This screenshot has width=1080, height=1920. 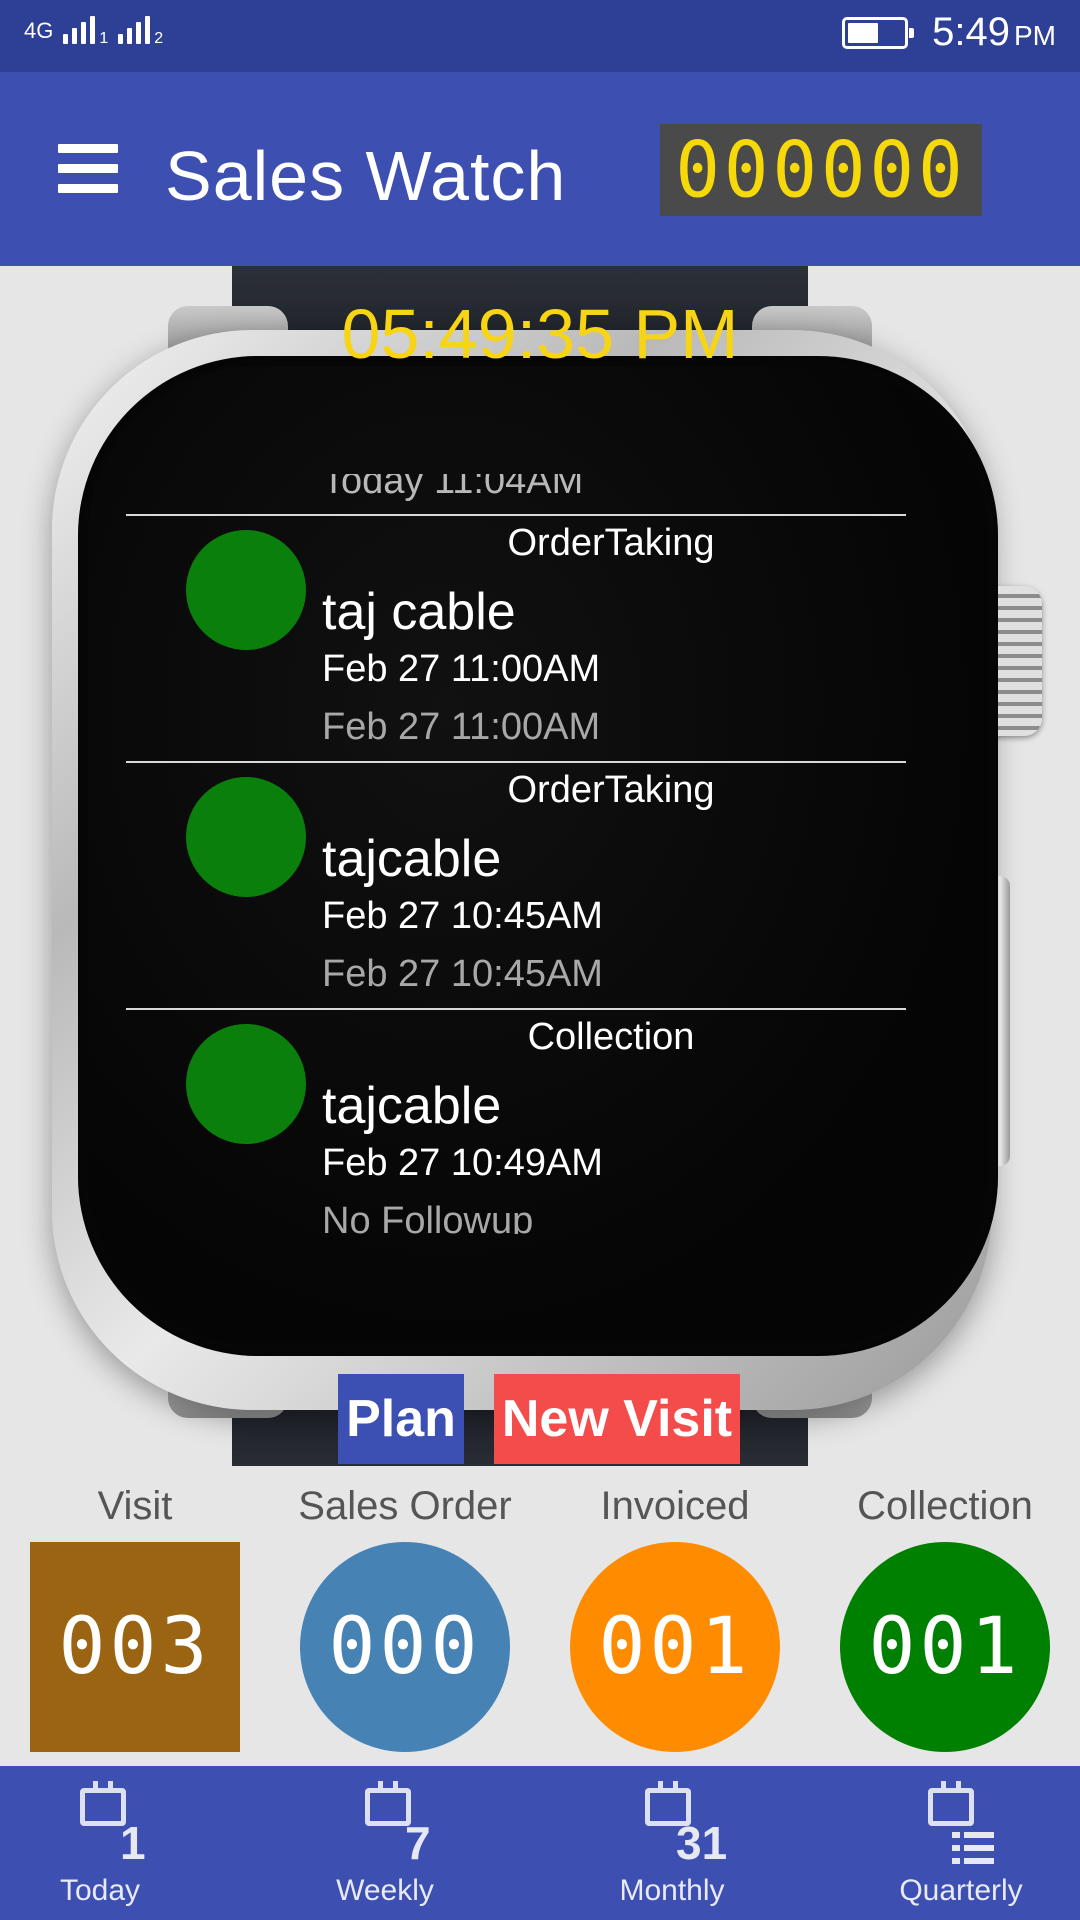 I want to click on stat-label: Collection, so click(x=945, y=1506).